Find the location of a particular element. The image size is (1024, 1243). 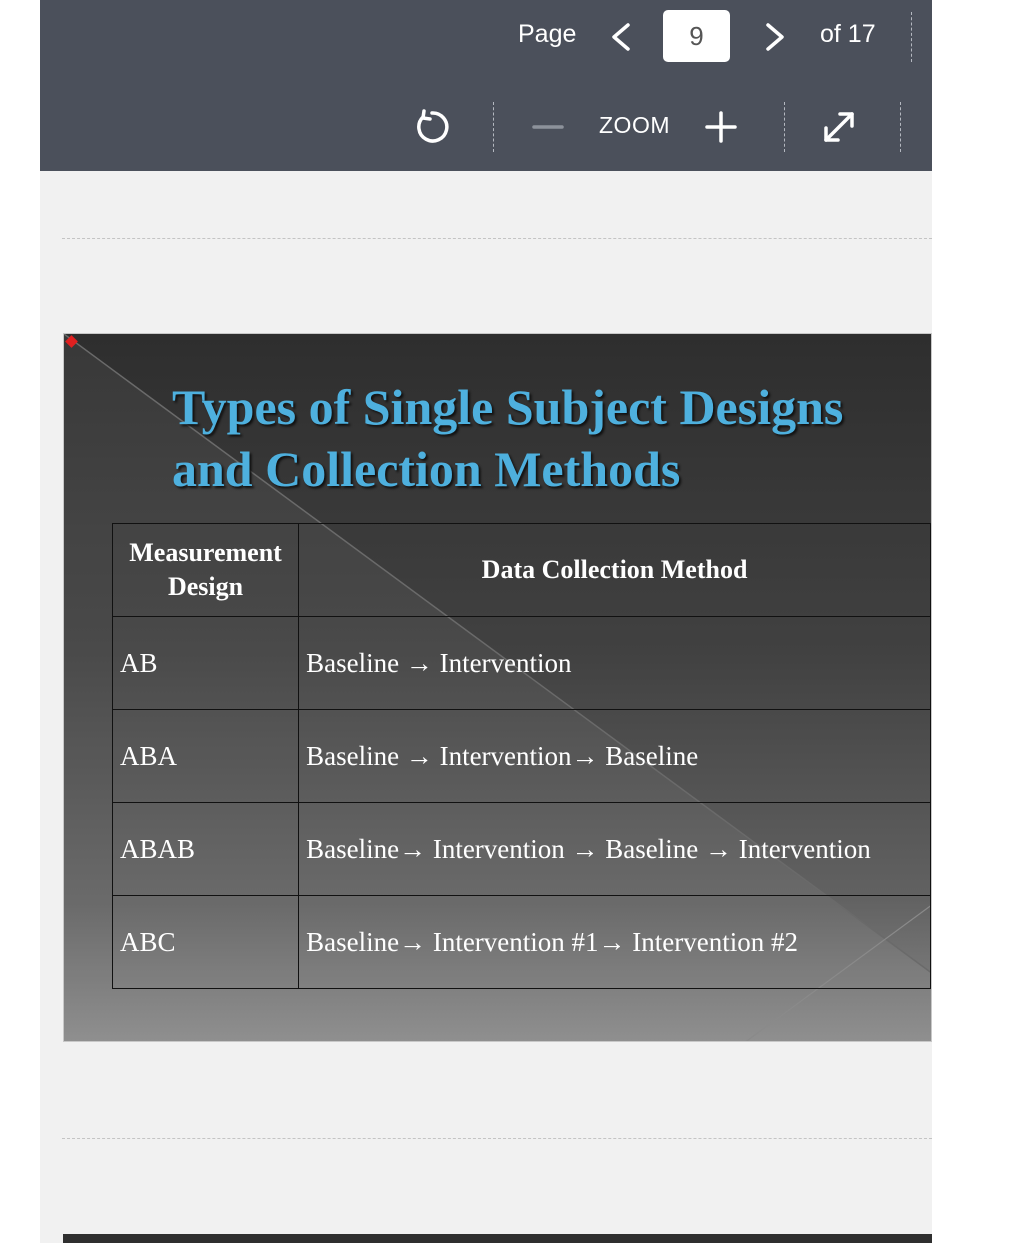

column-header: Data Collection Method is located at coordinates (614, 570).